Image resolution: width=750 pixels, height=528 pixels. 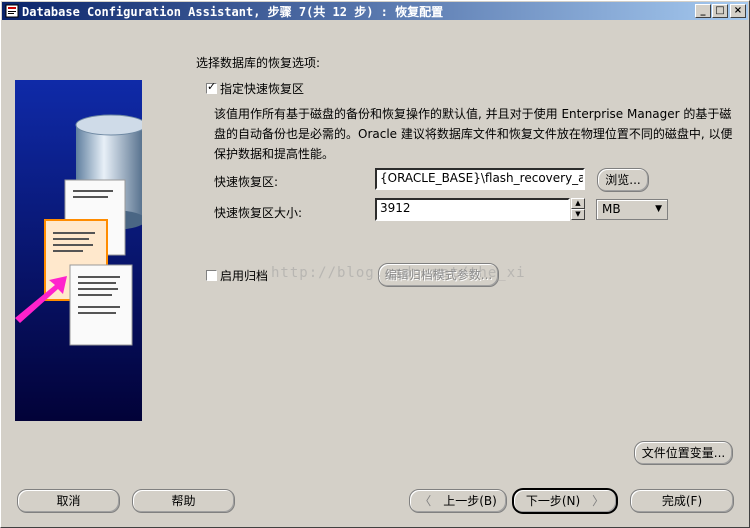 I want to click on next-button: 下一步(N) 〉, so click(x=565, y=501).